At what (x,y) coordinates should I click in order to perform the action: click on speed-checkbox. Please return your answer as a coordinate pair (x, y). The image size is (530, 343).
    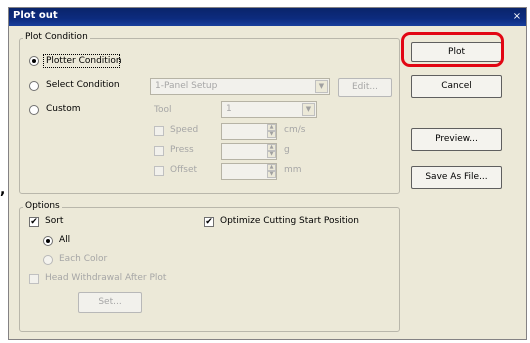
    Looking at the image, I should click on (159, 131).